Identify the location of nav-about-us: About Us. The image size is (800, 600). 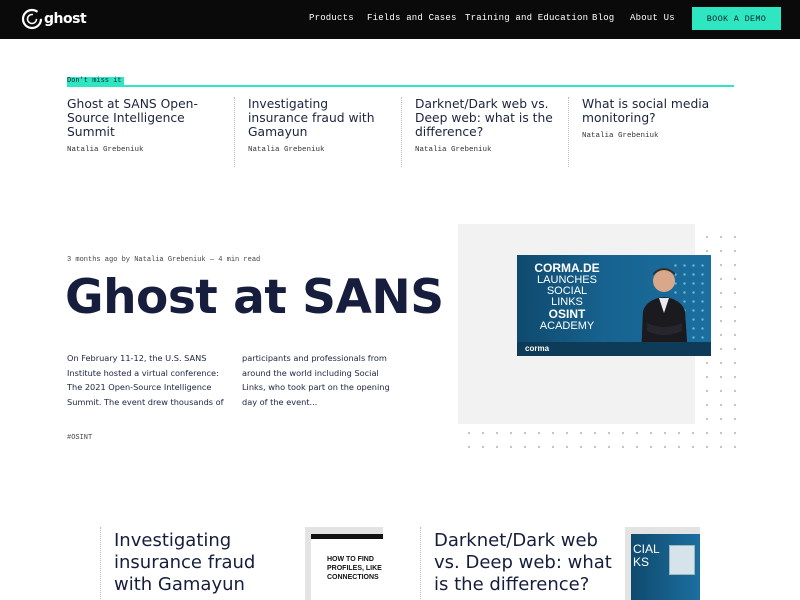
(652, 18).